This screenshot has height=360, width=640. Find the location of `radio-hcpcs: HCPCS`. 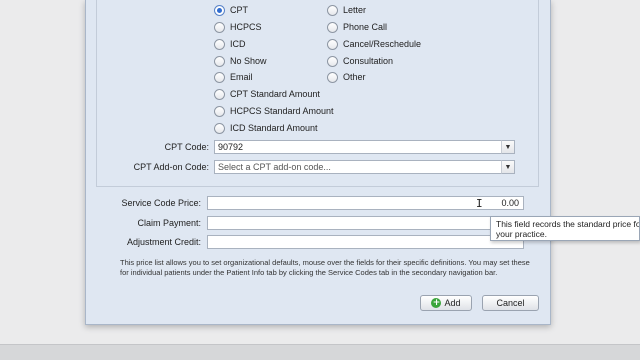

radio-hcpcs: HCPCS is located at coordinates (238, 27).